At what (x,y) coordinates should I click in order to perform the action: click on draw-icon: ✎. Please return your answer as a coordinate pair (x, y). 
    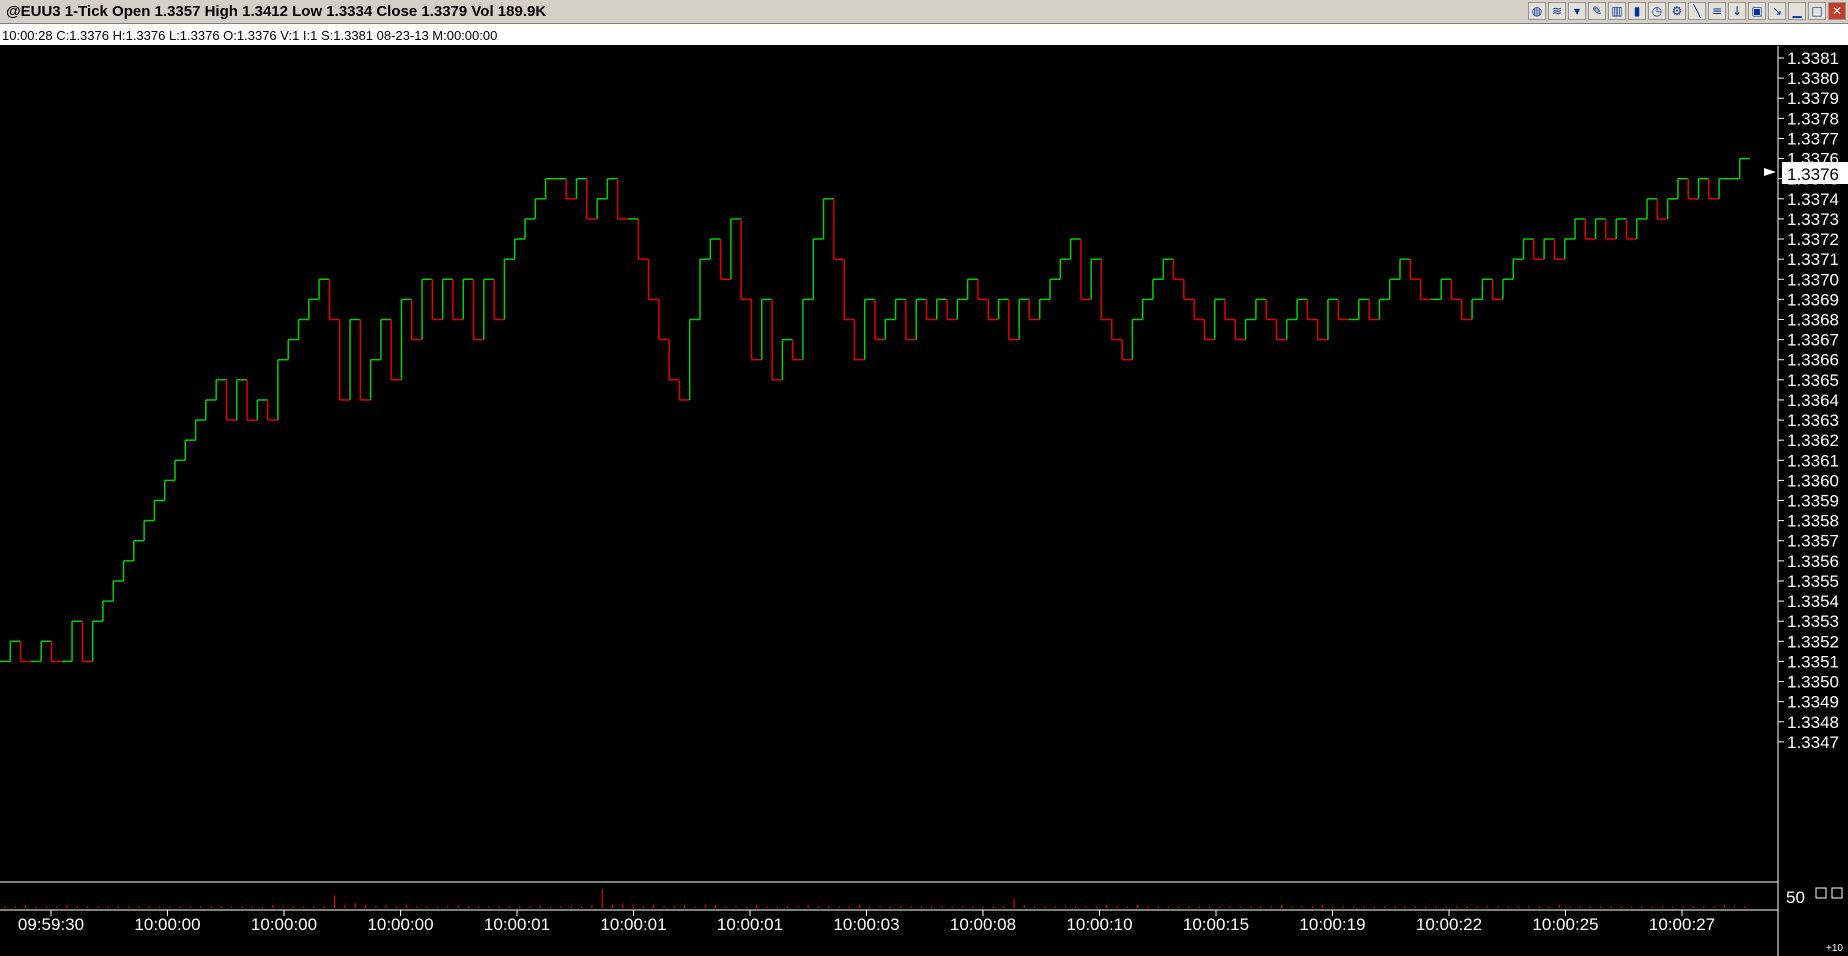
    Looking at the image, I should click on (1597, 11).